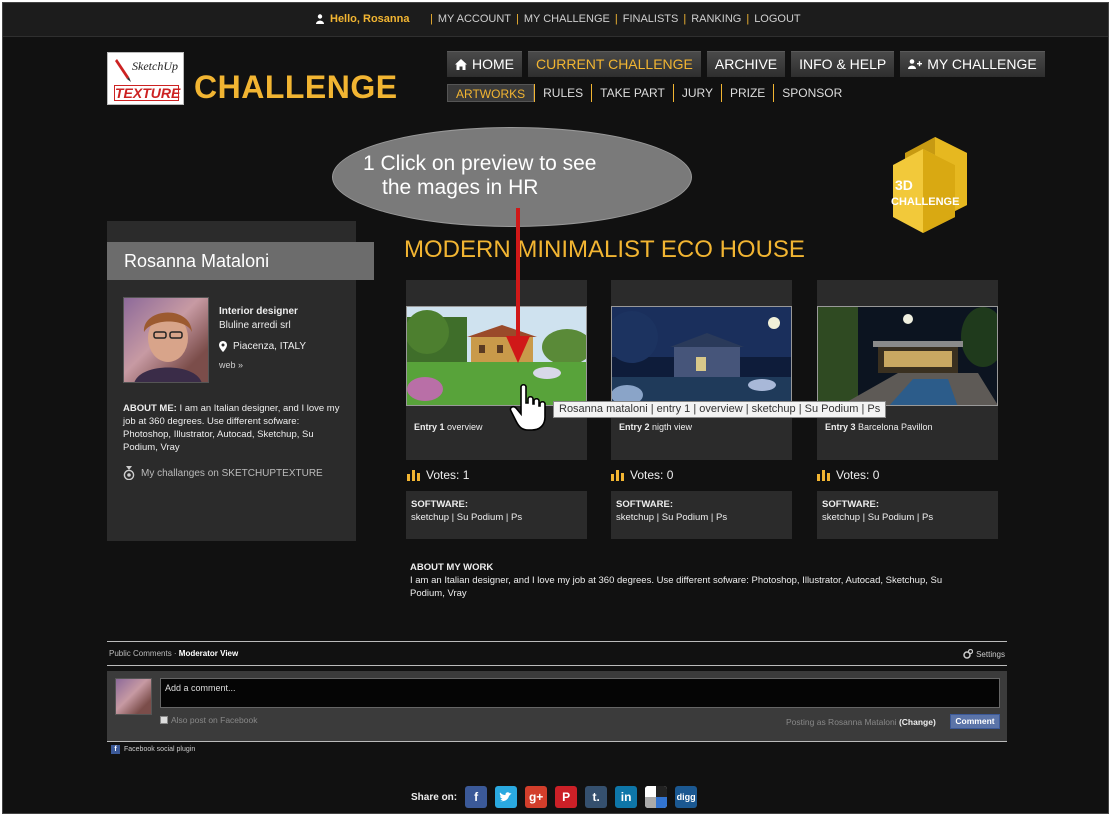 Image resolution: width=1111 pixels, height=816 pixels. Describe the element at coordinates (632, 93) in the screenshot. I see `subnav-take-part: TAKE PART` at that location.